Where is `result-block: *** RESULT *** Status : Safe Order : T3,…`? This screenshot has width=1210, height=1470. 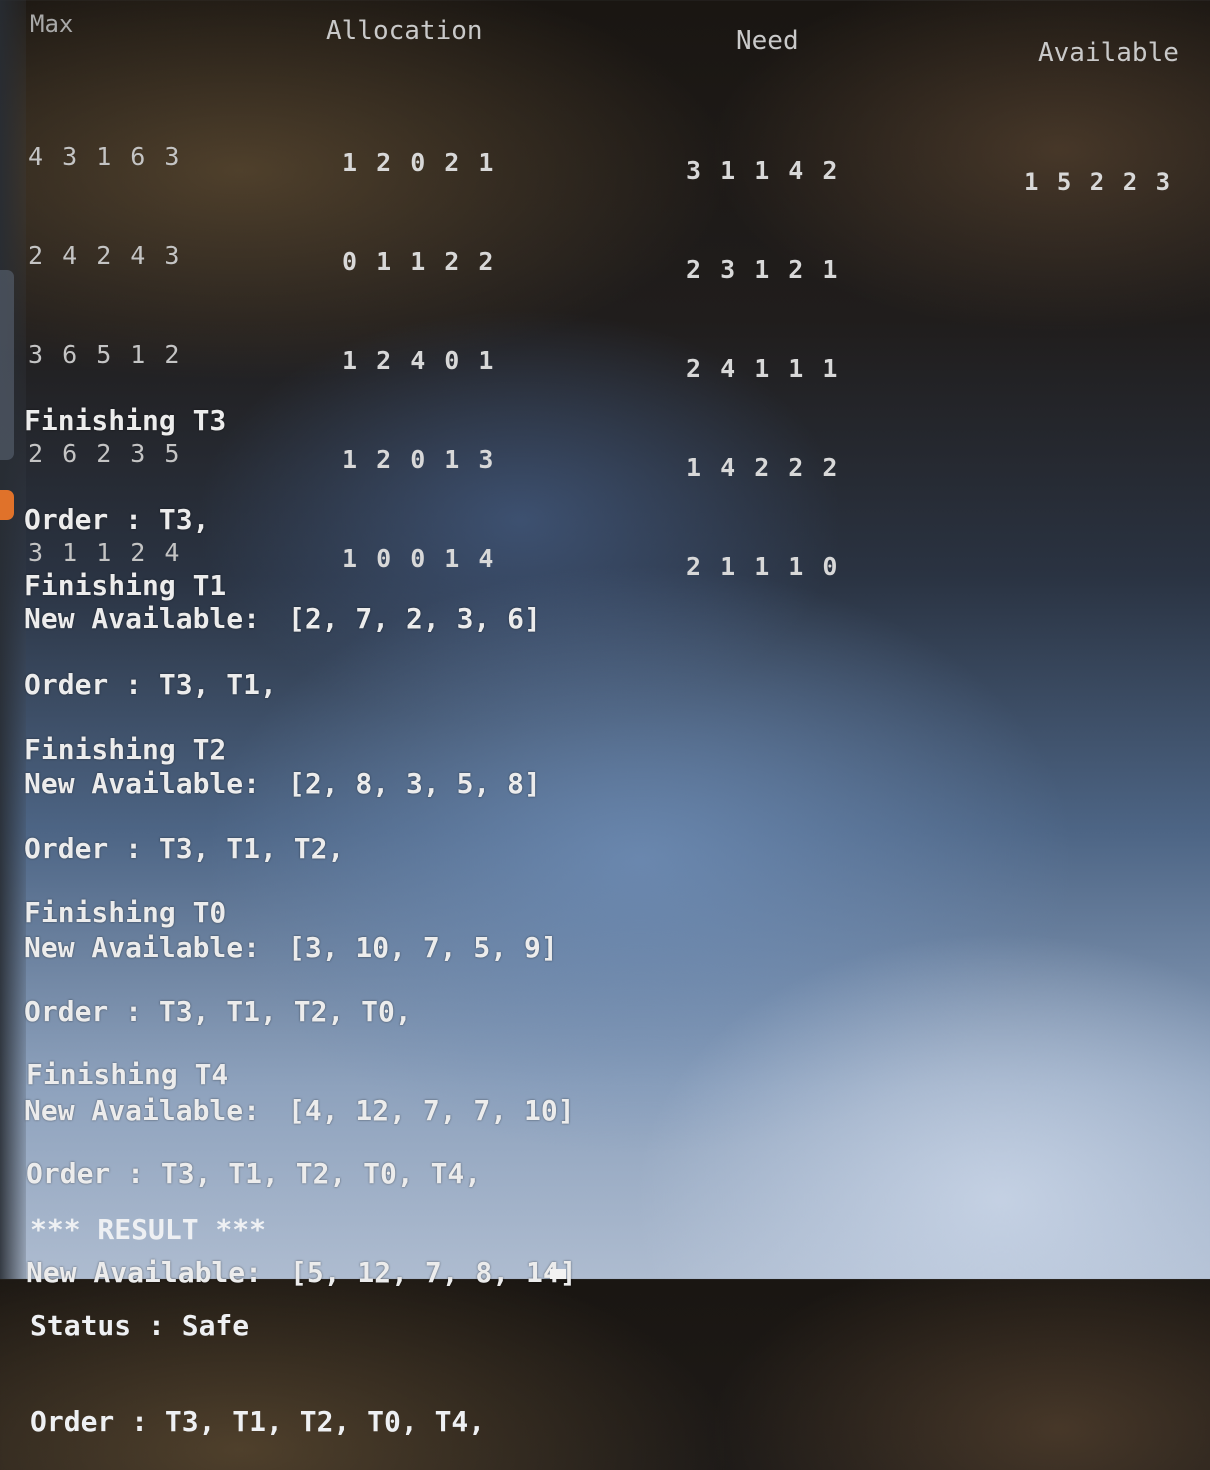 result-block: *** RESULT *** Status : Safe Order : T3,… is located at coordinates (257, 1310).